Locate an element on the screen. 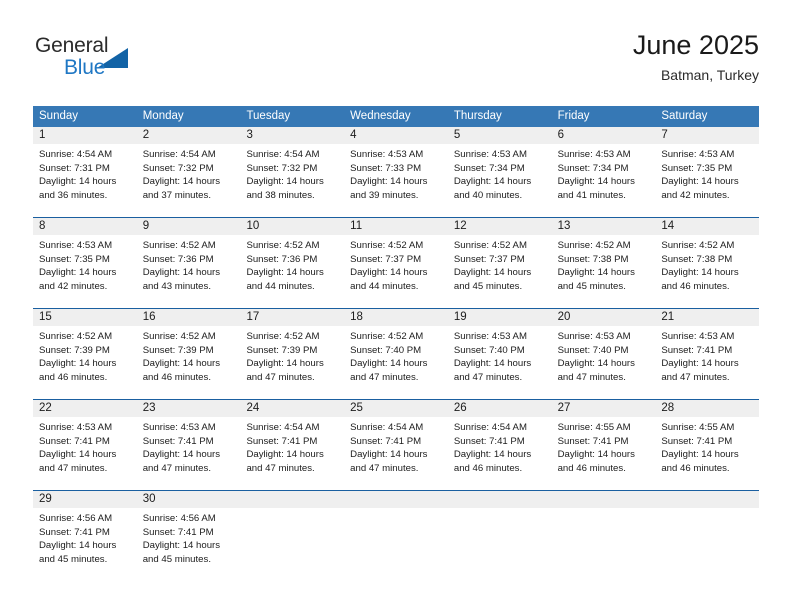  brand-logo: General Blue is located at coordinates (100, 62).